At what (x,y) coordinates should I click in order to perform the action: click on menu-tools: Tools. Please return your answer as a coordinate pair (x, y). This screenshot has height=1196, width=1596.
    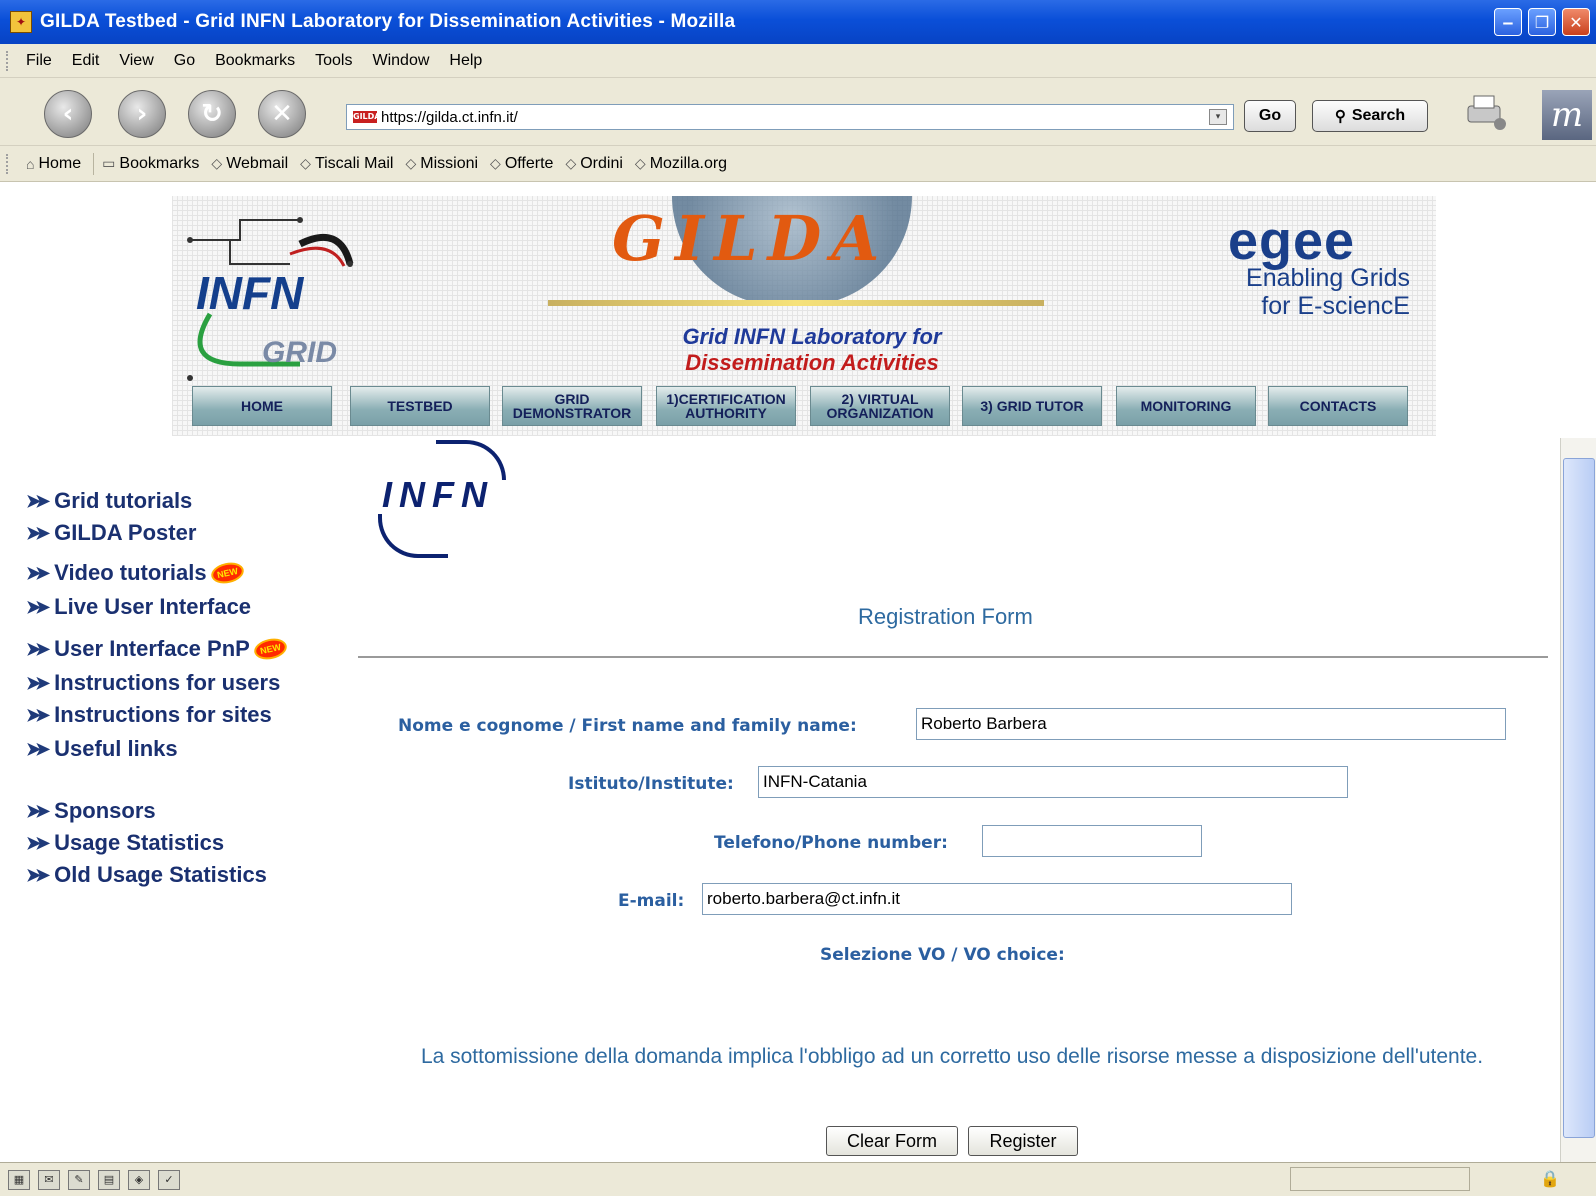
    Looking at the image, I should click on (333, 61).